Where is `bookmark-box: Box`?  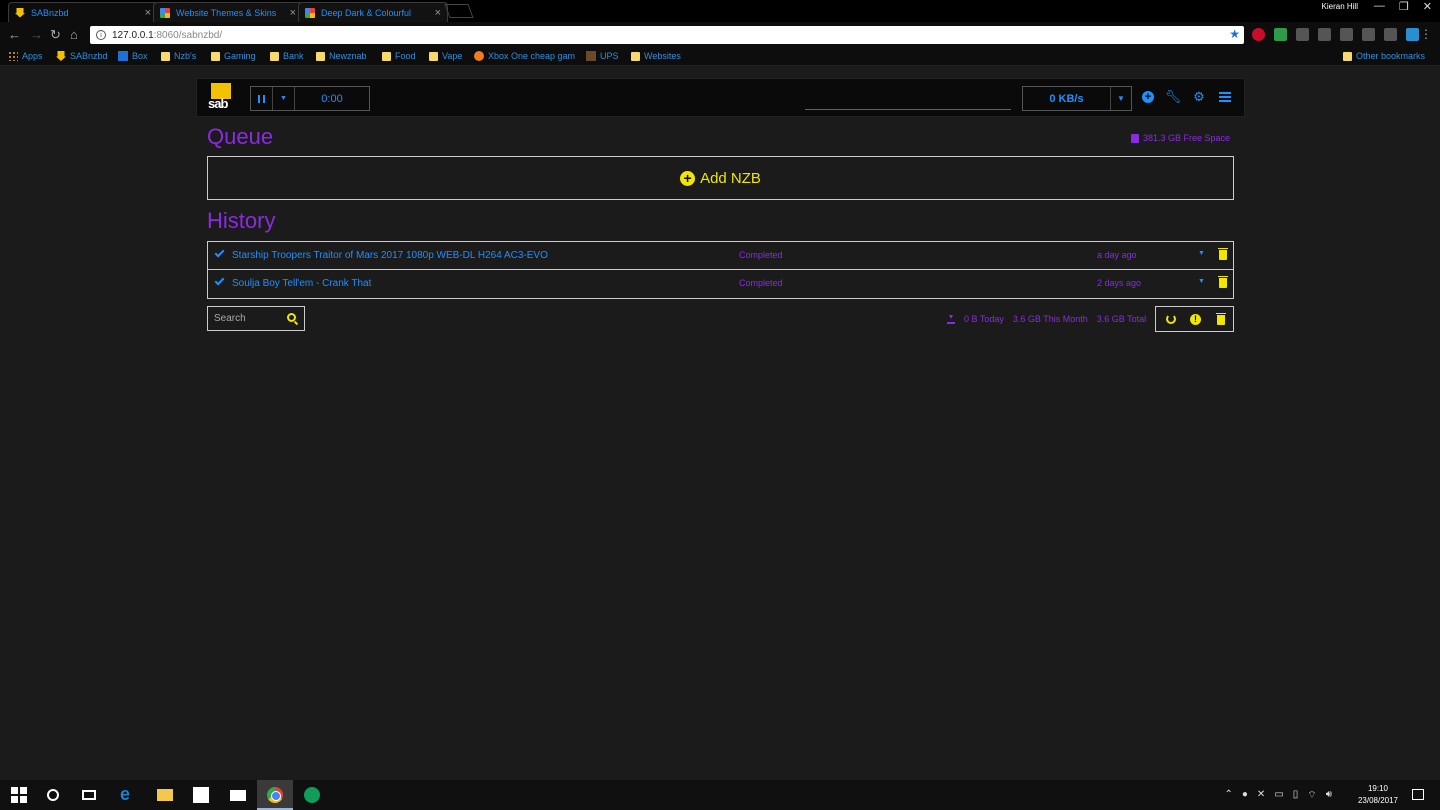 bookmark-box: Box is located at coordinates (133, 56).